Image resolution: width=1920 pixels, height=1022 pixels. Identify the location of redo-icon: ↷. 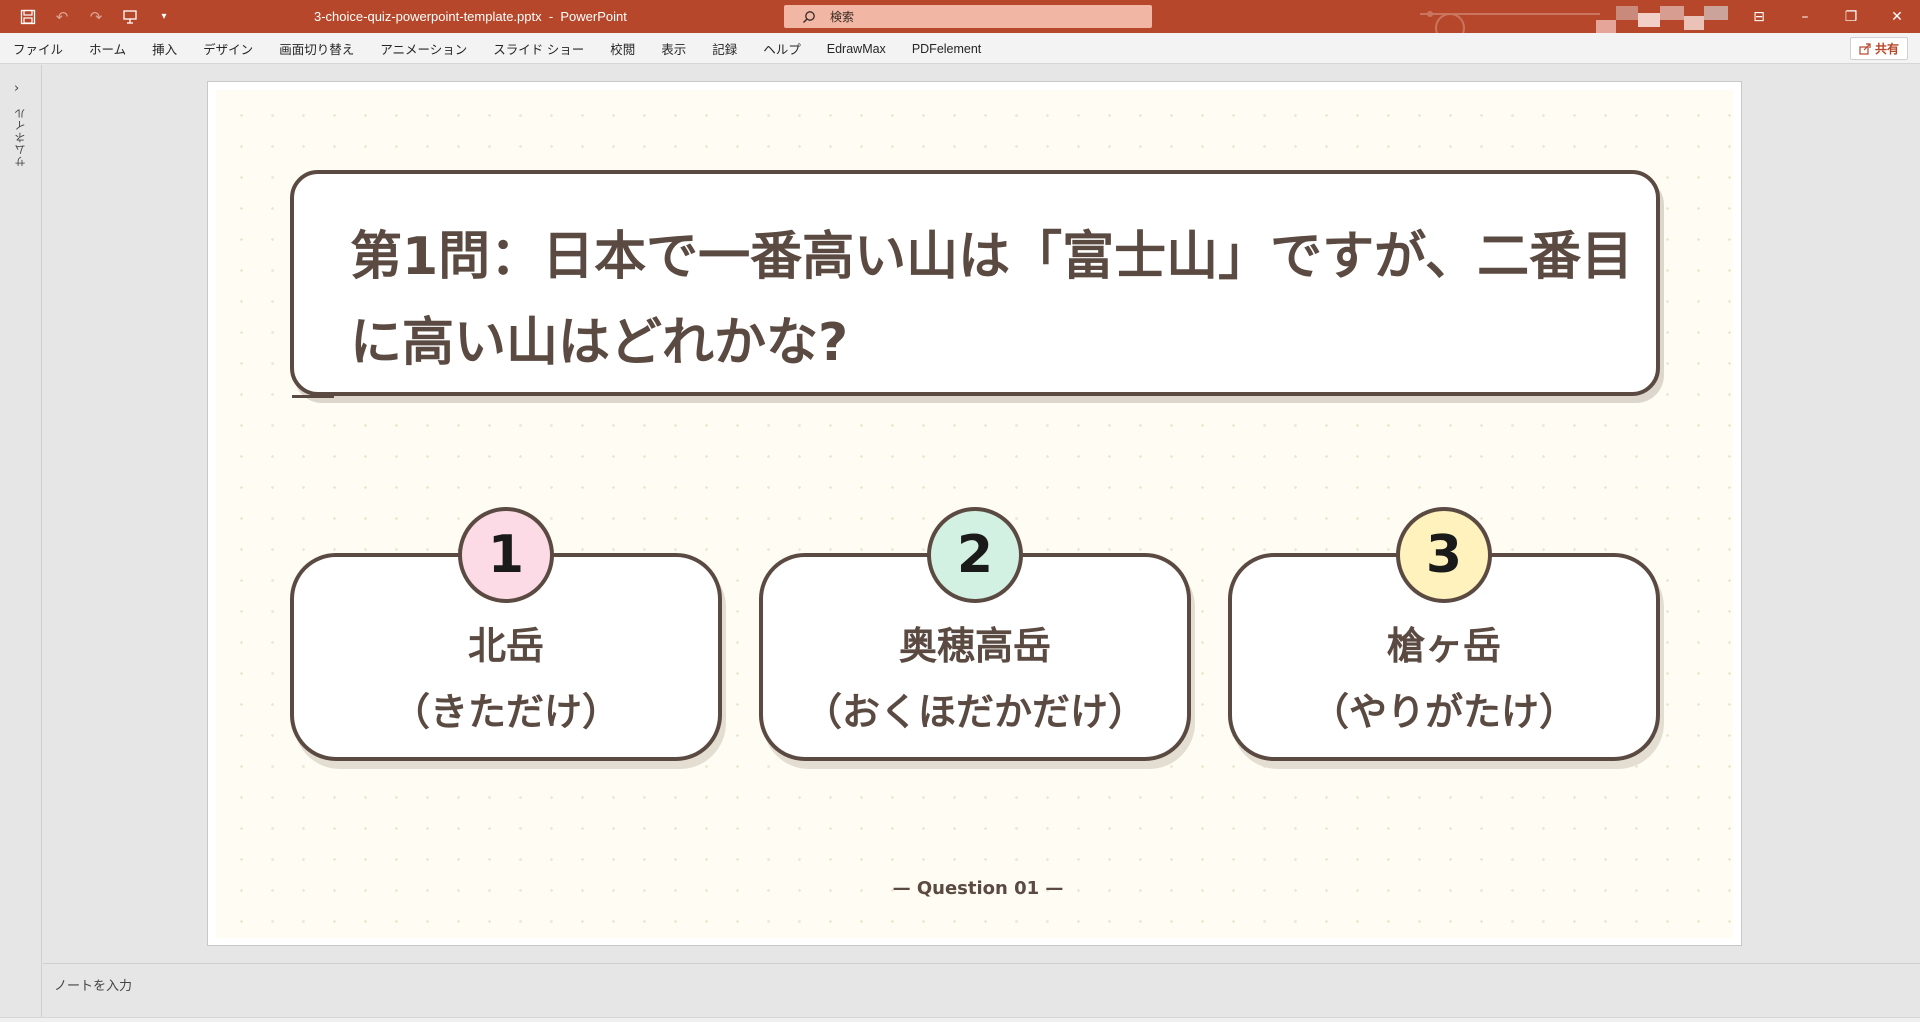
(96, 17).